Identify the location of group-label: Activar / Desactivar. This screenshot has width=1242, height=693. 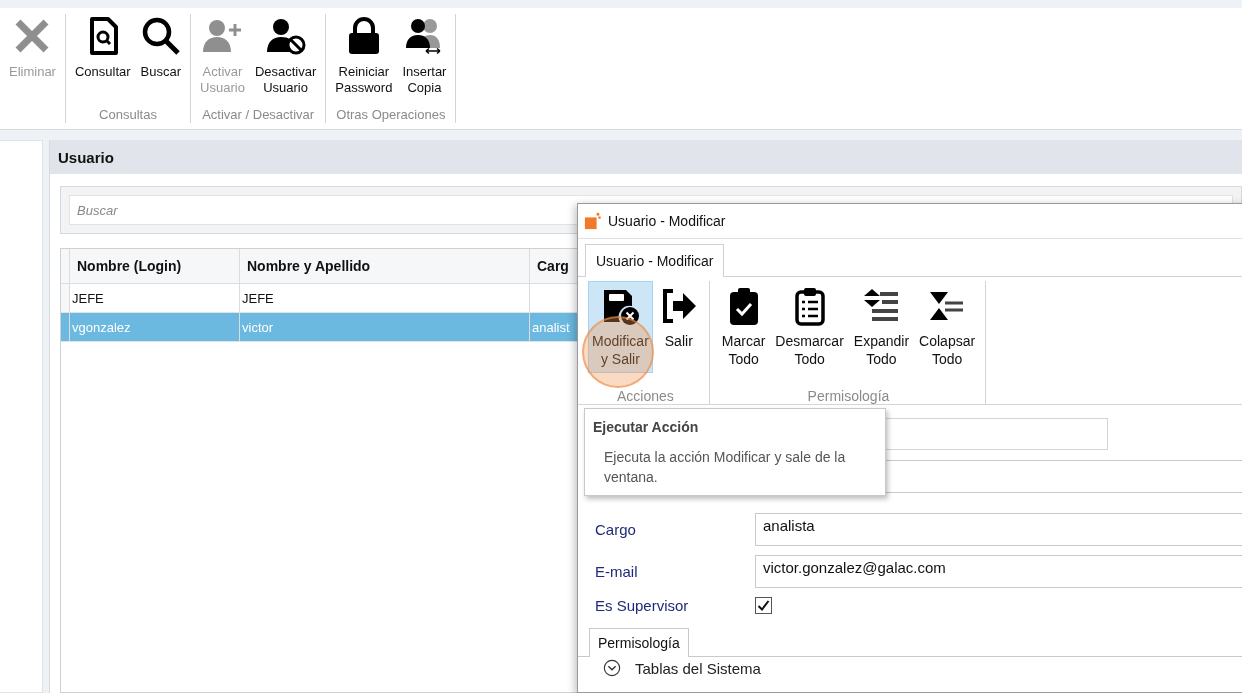
(258, 115).